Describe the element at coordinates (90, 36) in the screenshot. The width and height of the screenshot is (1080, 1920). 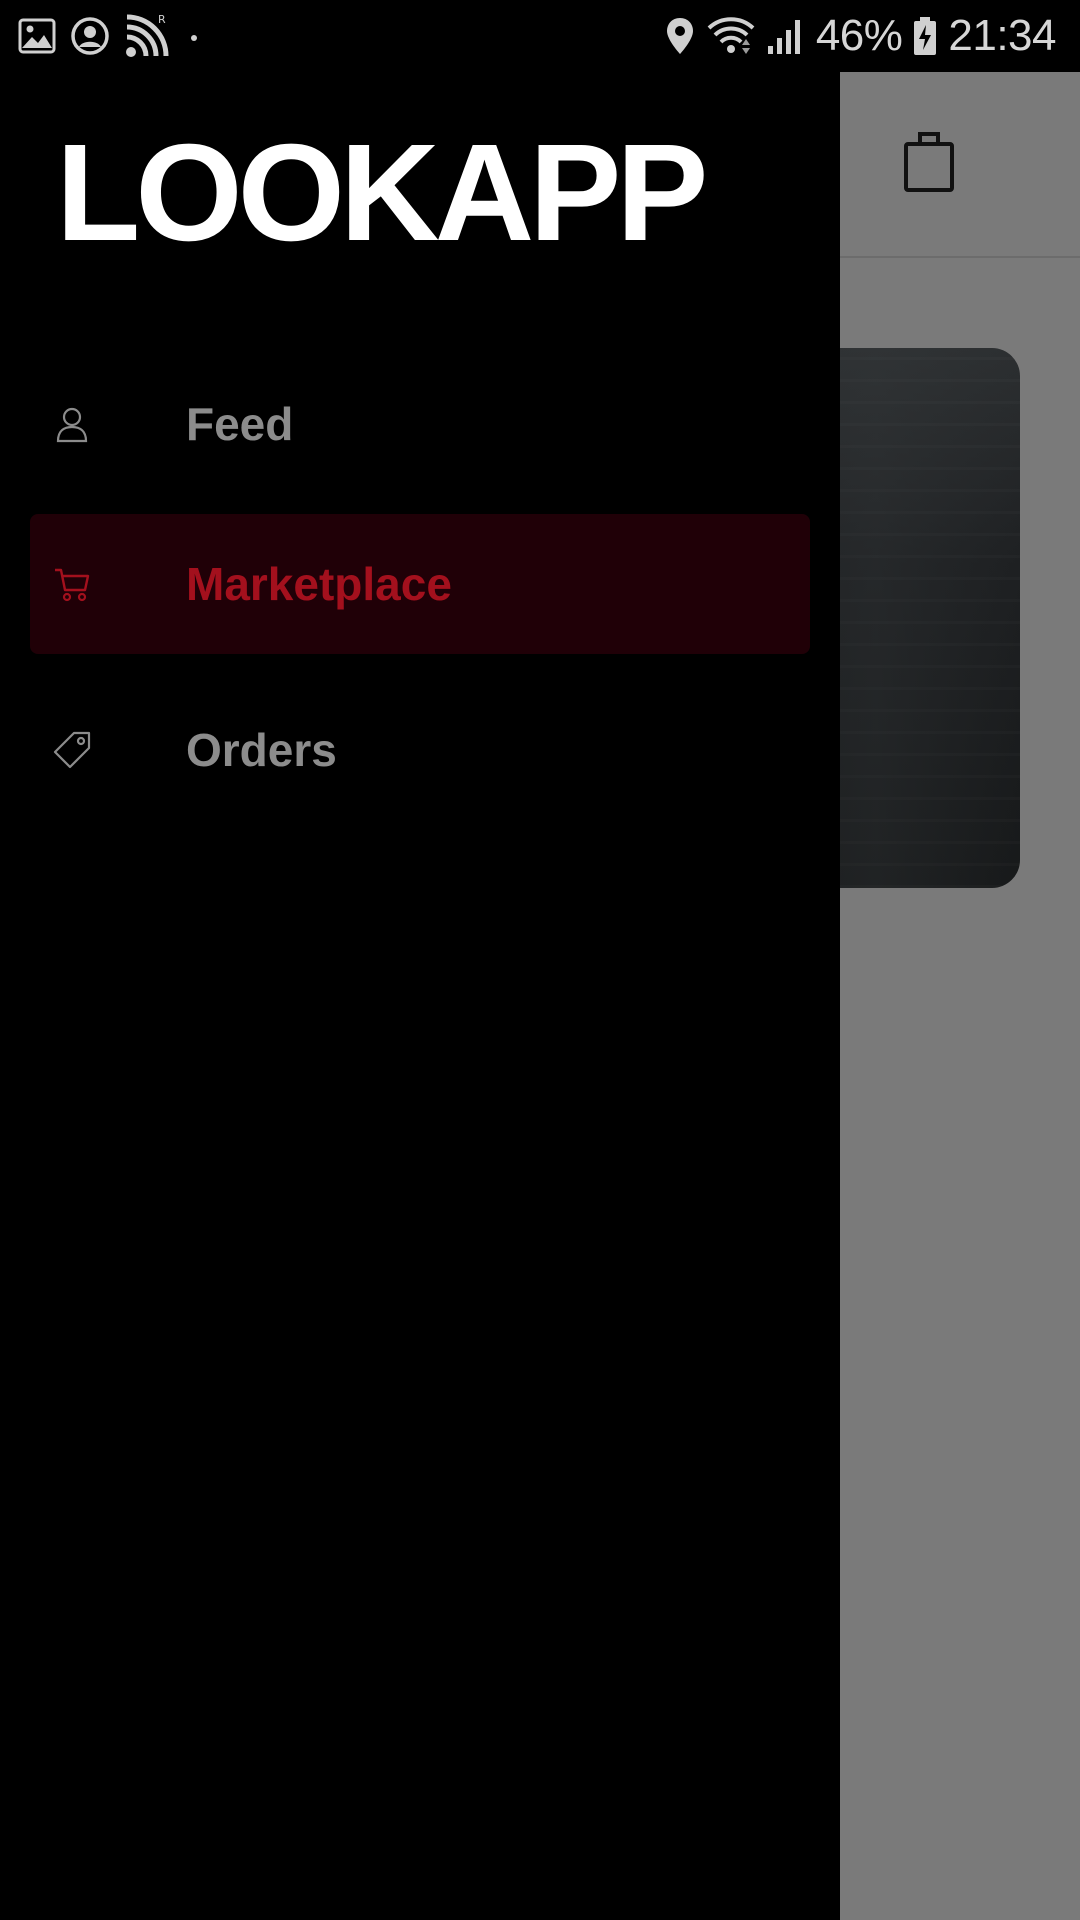
I see `account-icon` at that location.